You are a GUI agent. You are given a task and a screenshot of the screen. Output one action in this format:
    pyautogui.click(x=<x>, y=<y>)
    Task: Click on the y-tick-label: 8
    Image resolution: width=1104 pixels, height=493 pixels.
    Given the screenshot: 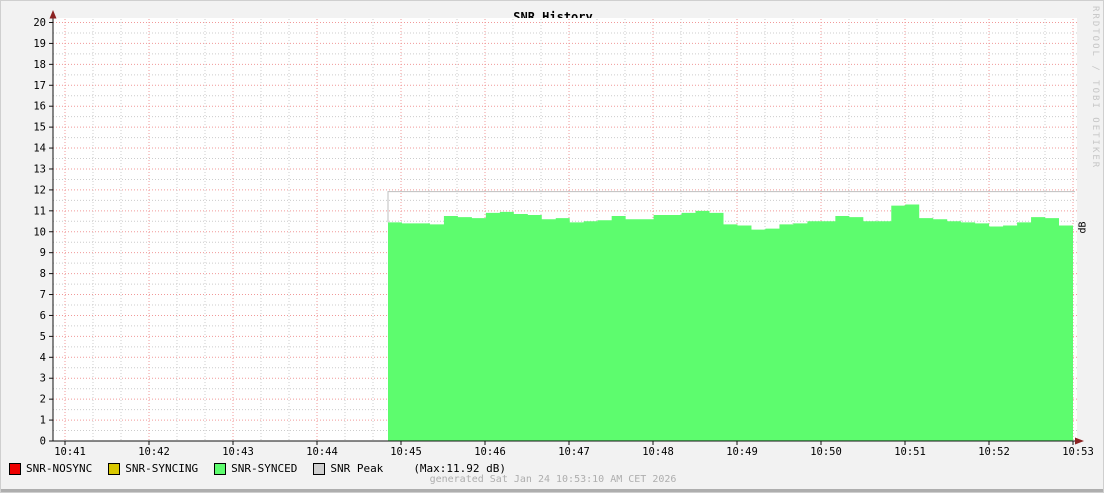 What is the action you would take?
    pyautogui.click(x=43, y=274)
    